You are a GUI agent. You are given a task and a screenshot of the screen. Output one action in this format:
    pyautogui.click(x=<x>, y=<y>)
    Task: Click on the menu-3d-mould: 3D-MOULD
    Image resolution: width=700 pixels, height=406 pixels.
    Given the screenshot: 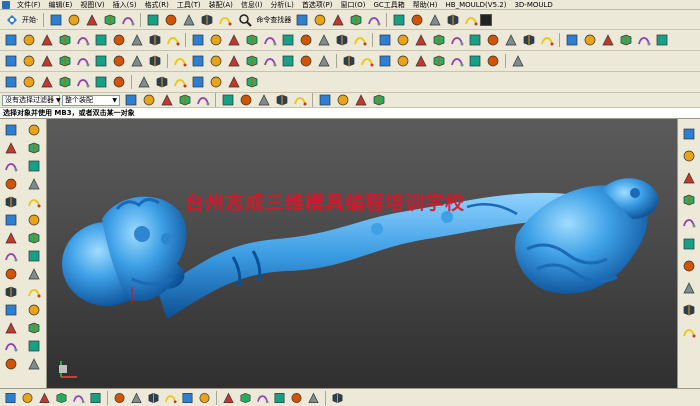 What is the action you would take?
    pyautogui.click(x=533, y=5)
    